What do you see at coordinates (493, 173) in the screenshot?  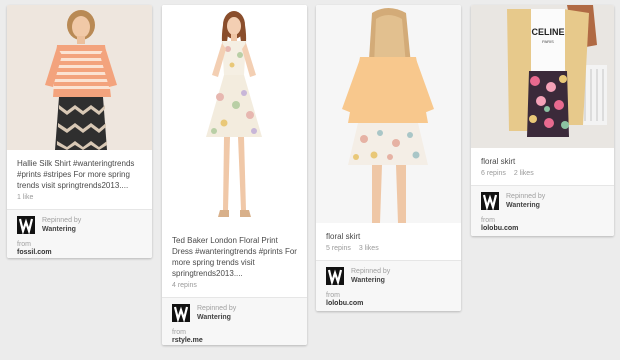 I see `repin-count: 6 repins` at bounding box center [493, 173].